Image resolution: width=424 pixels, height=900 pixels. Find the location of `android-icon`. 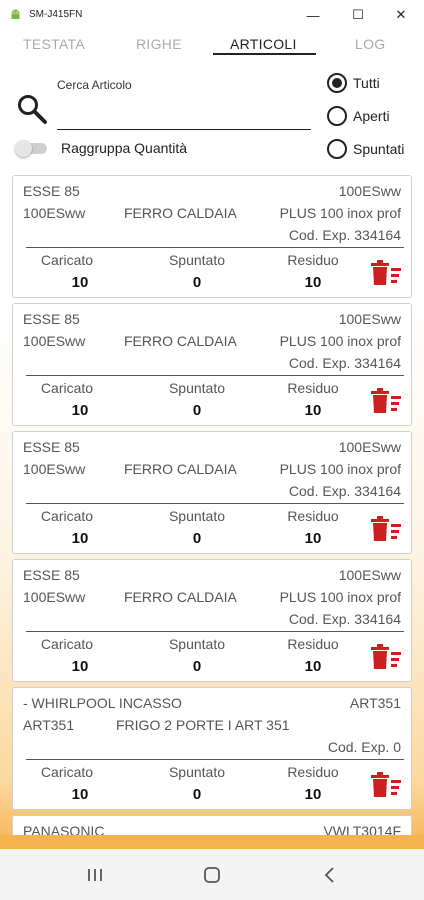

android-icon is located at coordinates (15, 14).